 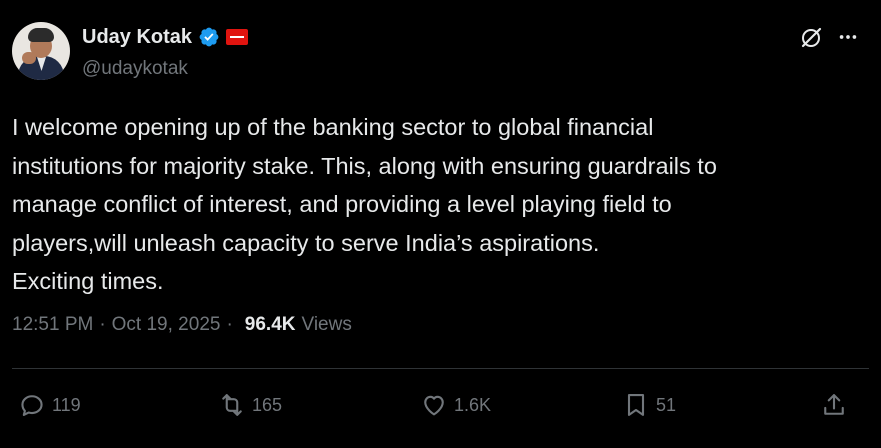 I want to click on share-button, so click(x=834, y=405).